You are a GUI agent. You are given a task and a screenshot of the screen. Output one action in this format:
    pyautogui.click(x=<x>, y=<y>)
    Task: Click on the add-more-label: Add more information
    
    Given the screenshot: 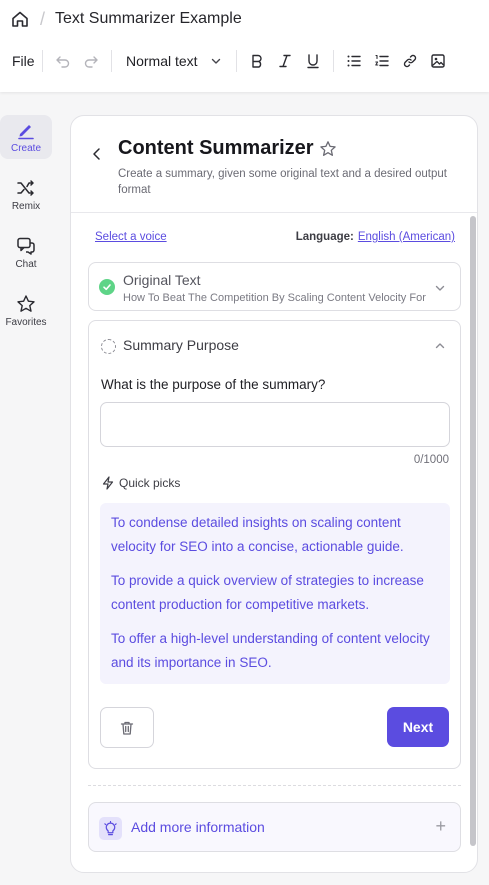 What is the action you would take?
    pyautogui.click(x=198, y=827)
    